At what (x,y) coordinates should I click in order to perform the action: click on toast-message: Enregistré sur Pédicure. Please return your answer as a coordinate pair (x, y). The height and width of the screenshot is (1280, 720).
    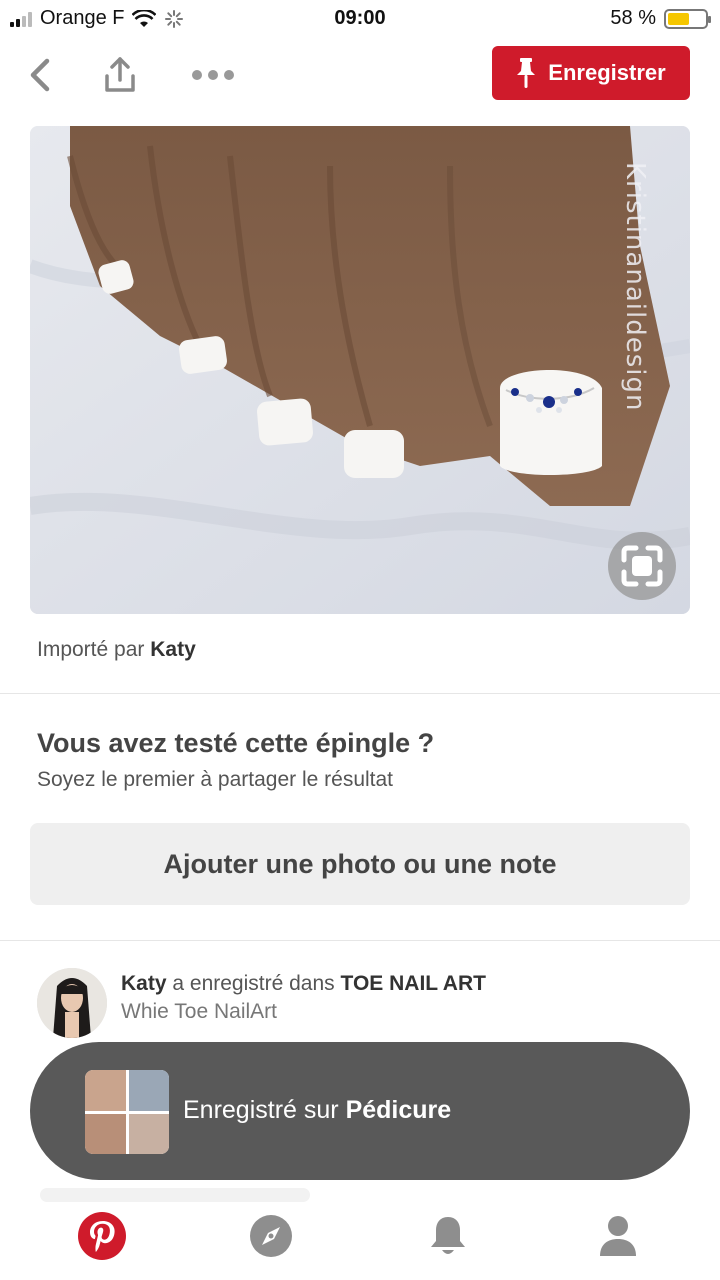
    Looking at the image, I should click on (317, 1110).